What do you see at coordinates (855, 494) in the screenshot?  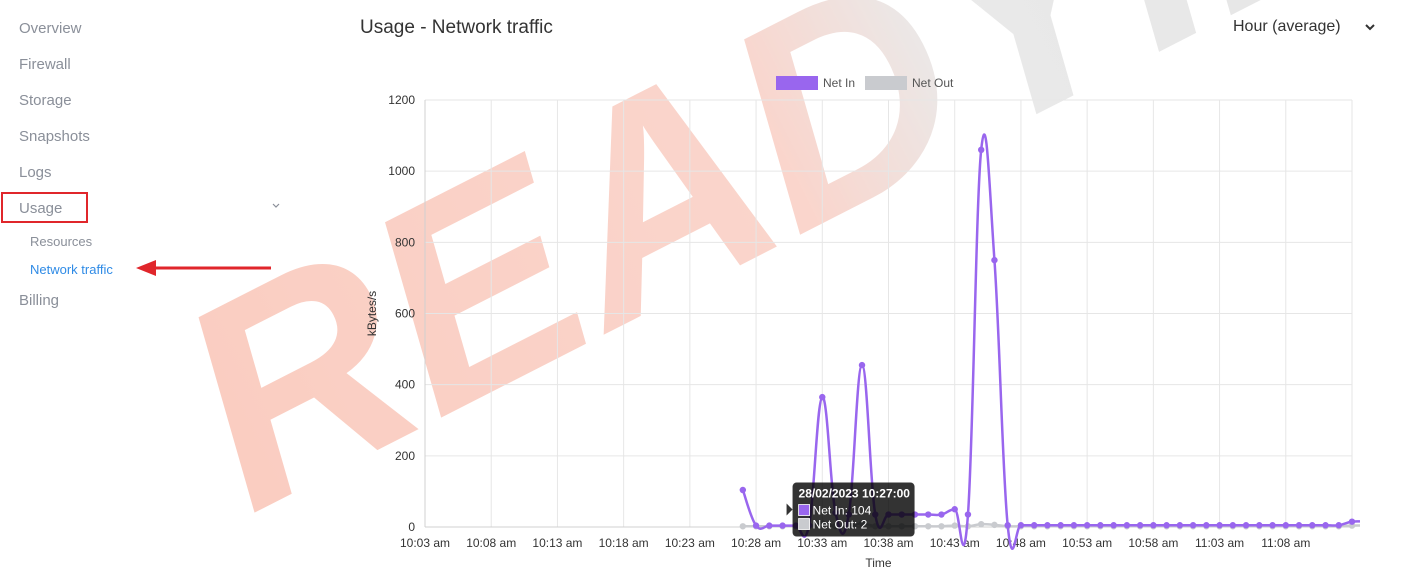 I see `tooltip-title: 28/02/2023 10:27:00` at bounding box center [855, 494].